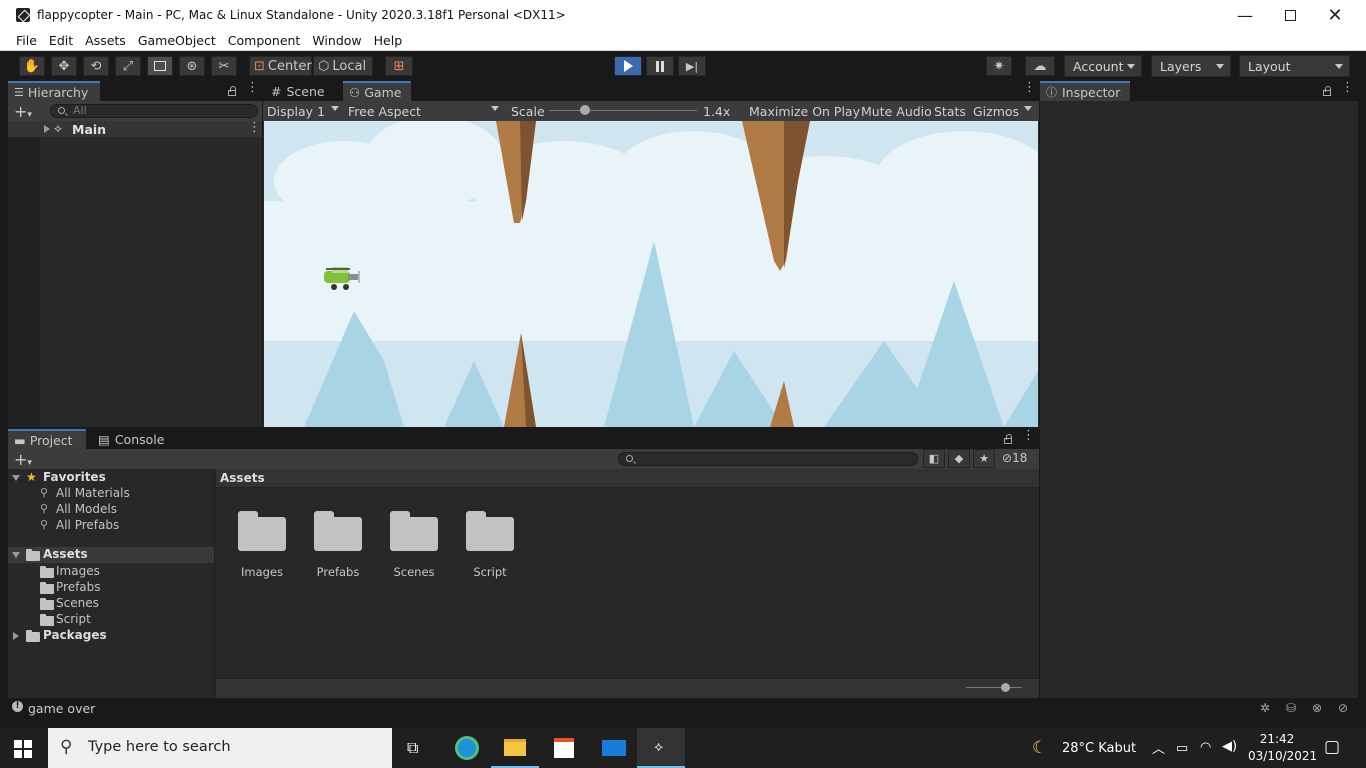  What do you see at coordinates (399, 66) in the screenshot?
I see `grid-snap-button: ⊞` at bounding box center [399, 66].